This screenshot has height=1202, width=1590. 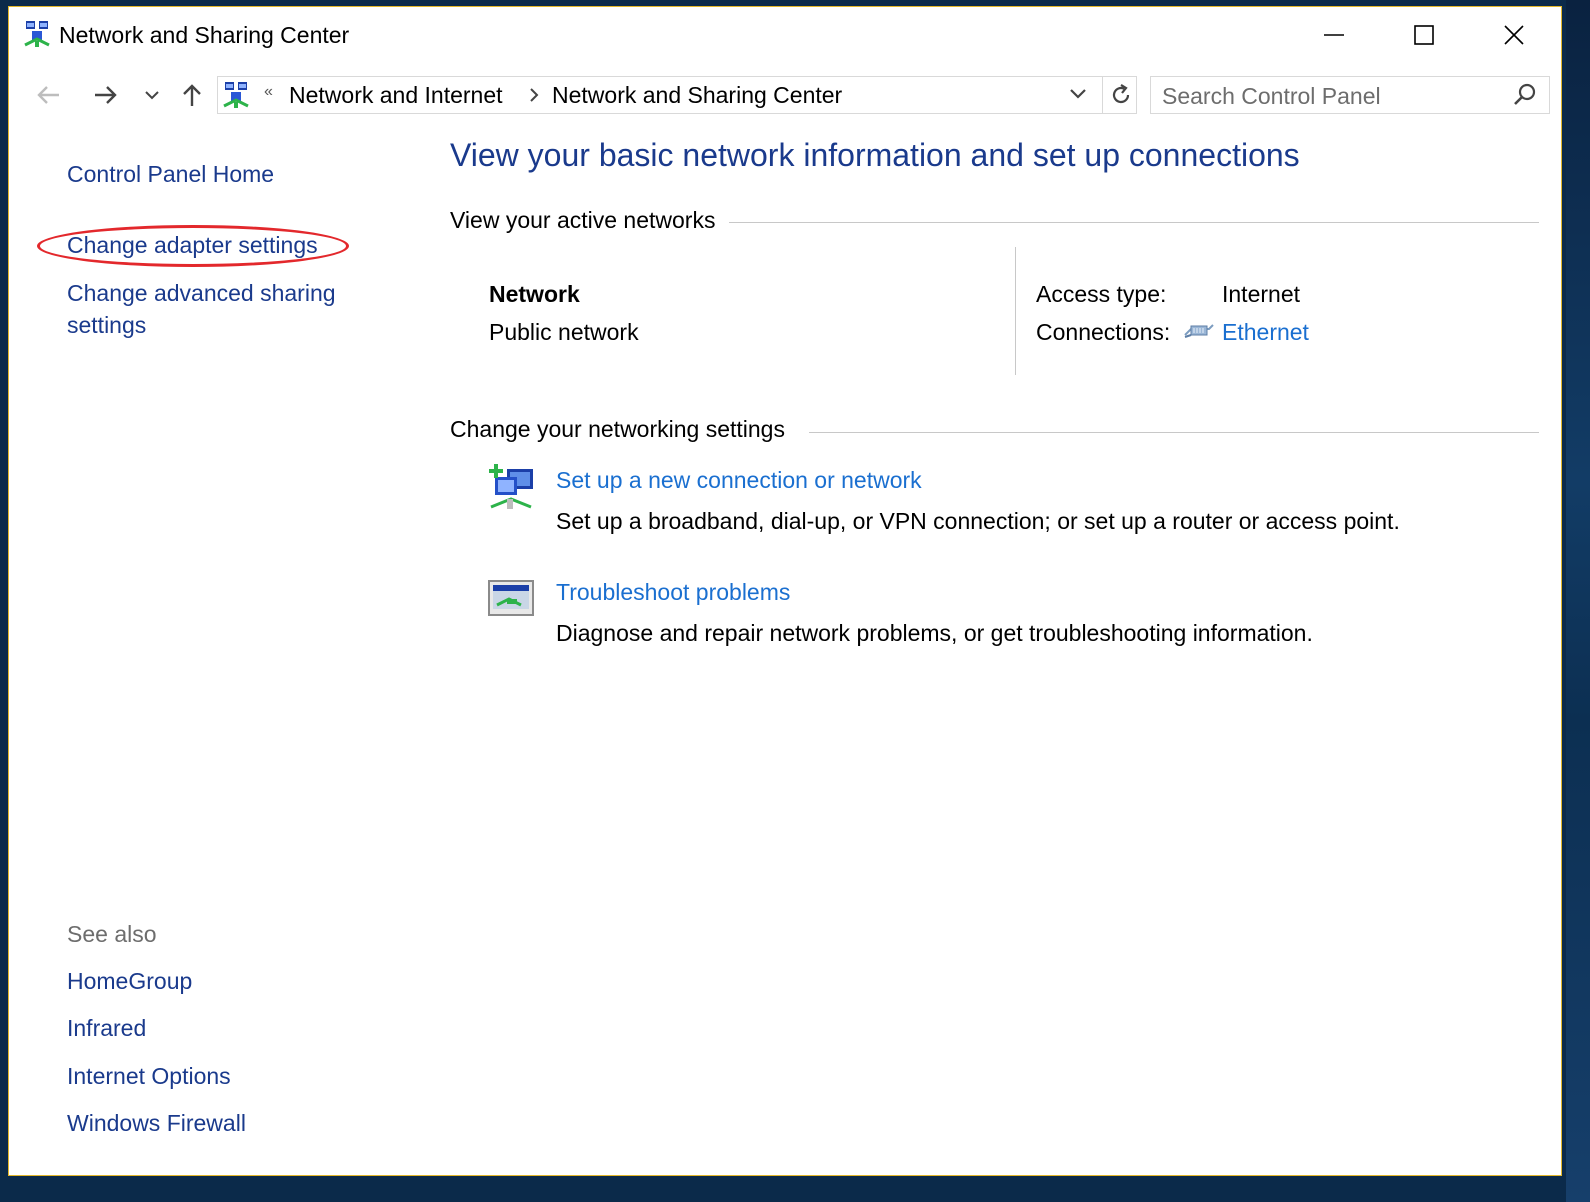 I want to click on back-button, so click(x=48, y=95).